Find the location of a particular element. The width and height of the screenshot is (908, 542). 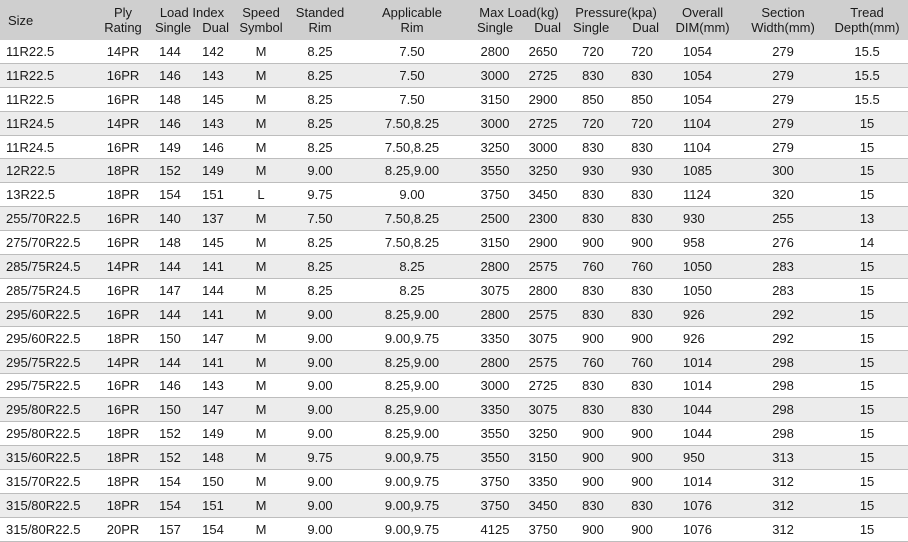

cell-size: 295/75R22.5 is located at coordinates (48, 362).